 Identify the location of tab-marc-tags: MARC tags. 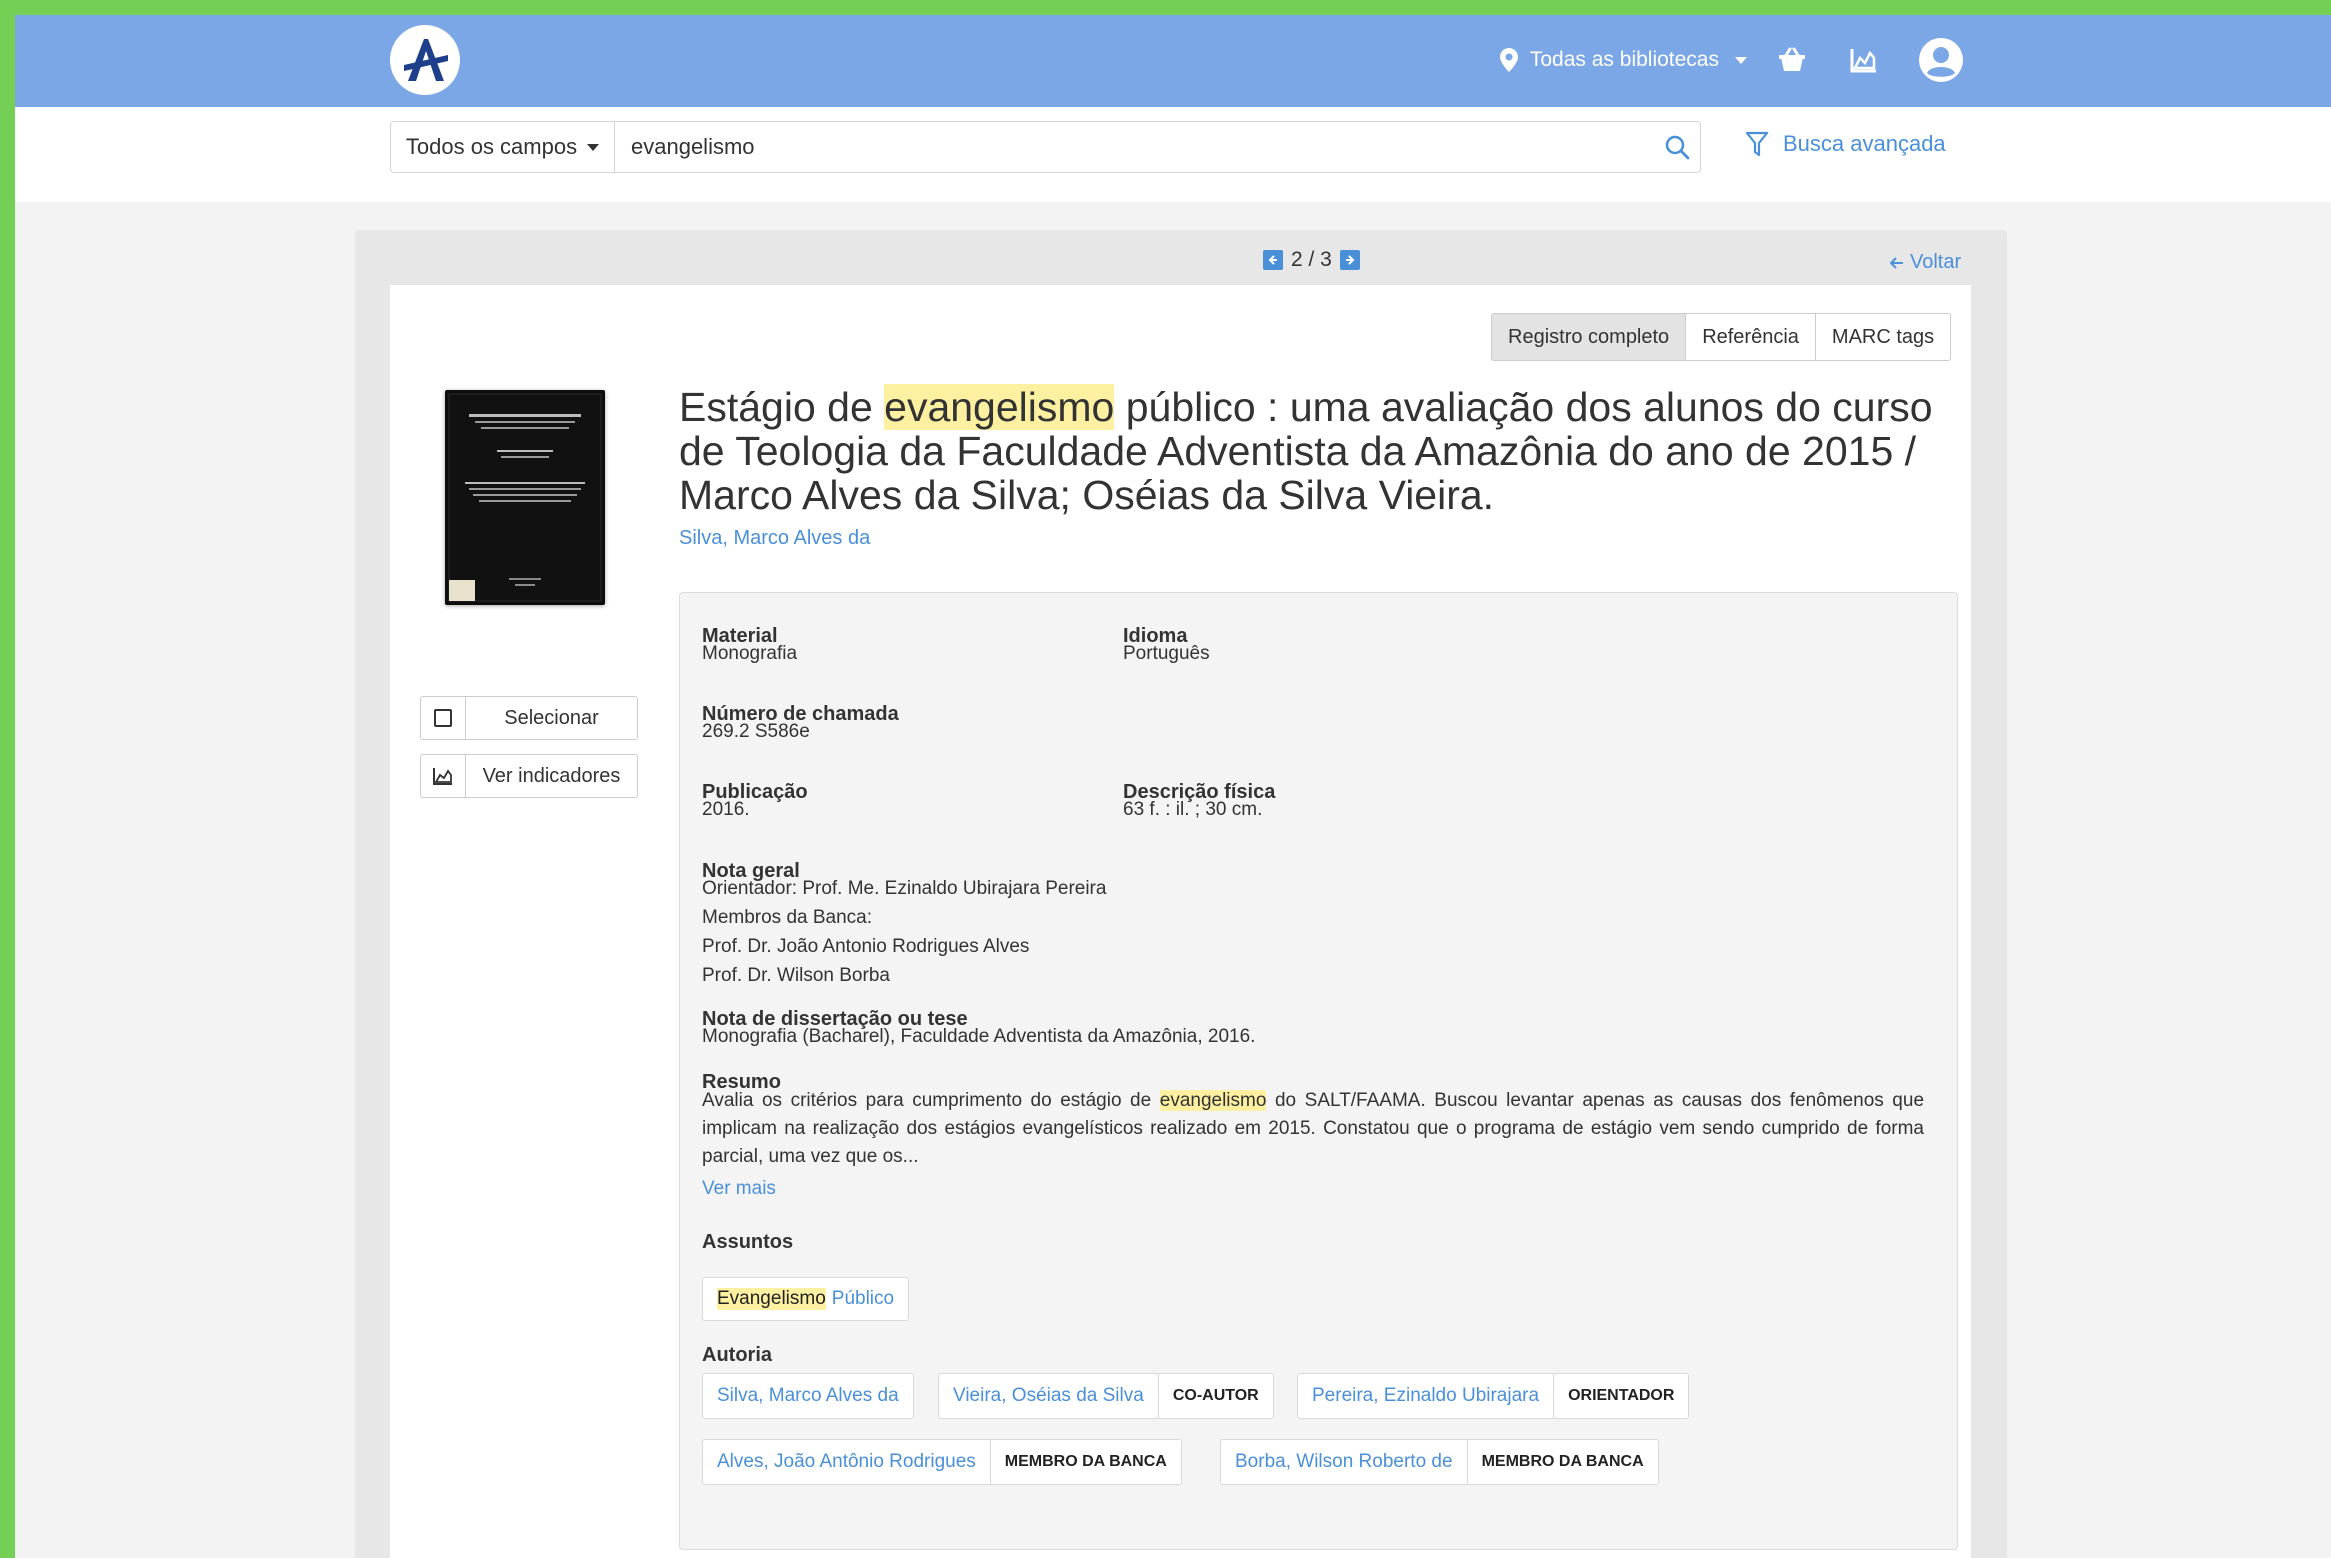
(1883, 337).